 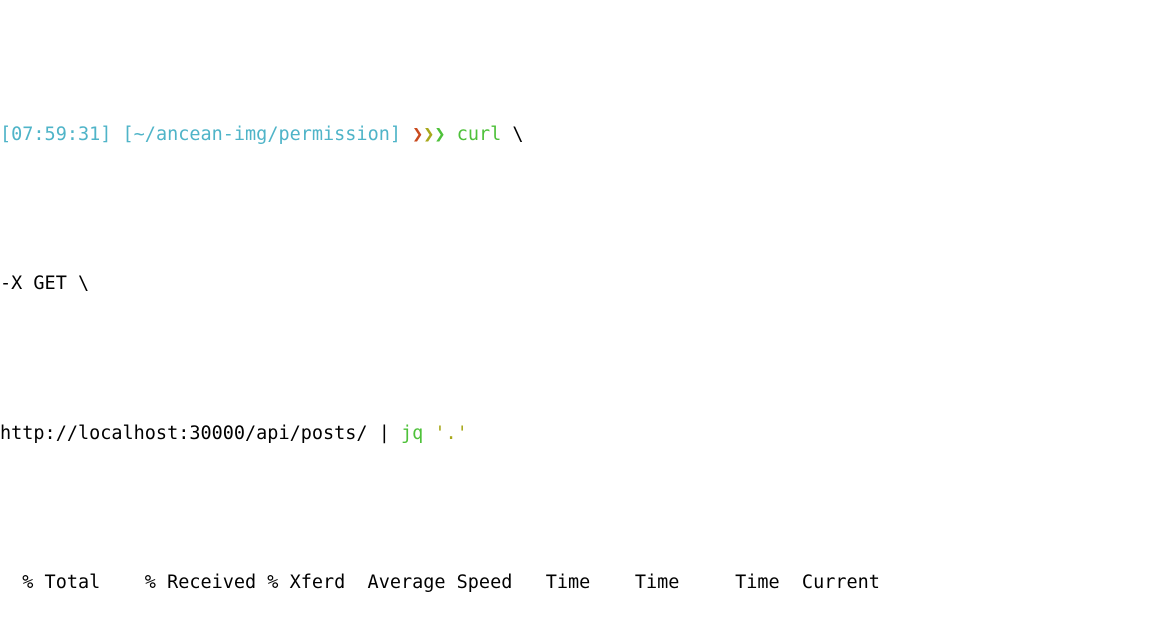 I want to click on pipe-operator: |, so click(x=384, y=433).